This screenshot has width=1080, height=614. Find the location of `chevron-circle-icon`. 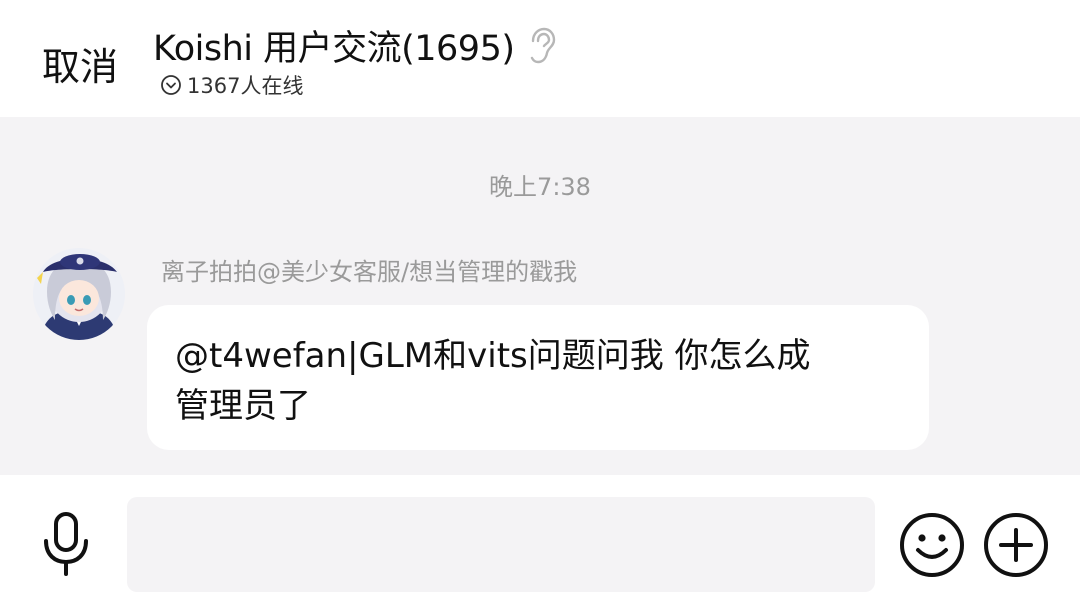

chevron-circle-icon is located at coordinates (171, 85).